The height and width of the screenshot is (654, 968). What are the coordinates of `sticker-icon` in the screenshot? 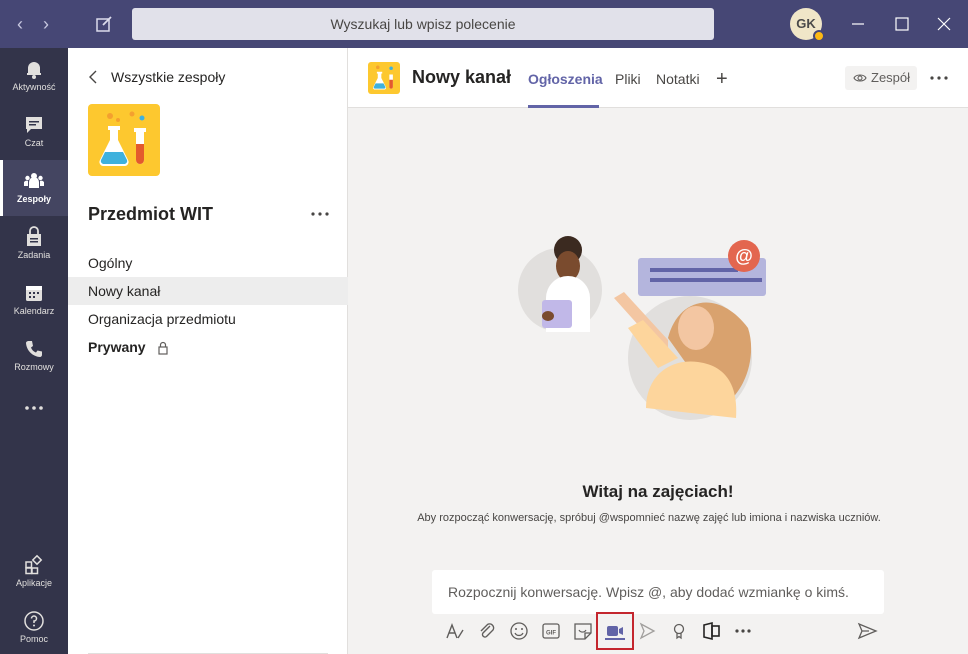 It's located at (583, 631).